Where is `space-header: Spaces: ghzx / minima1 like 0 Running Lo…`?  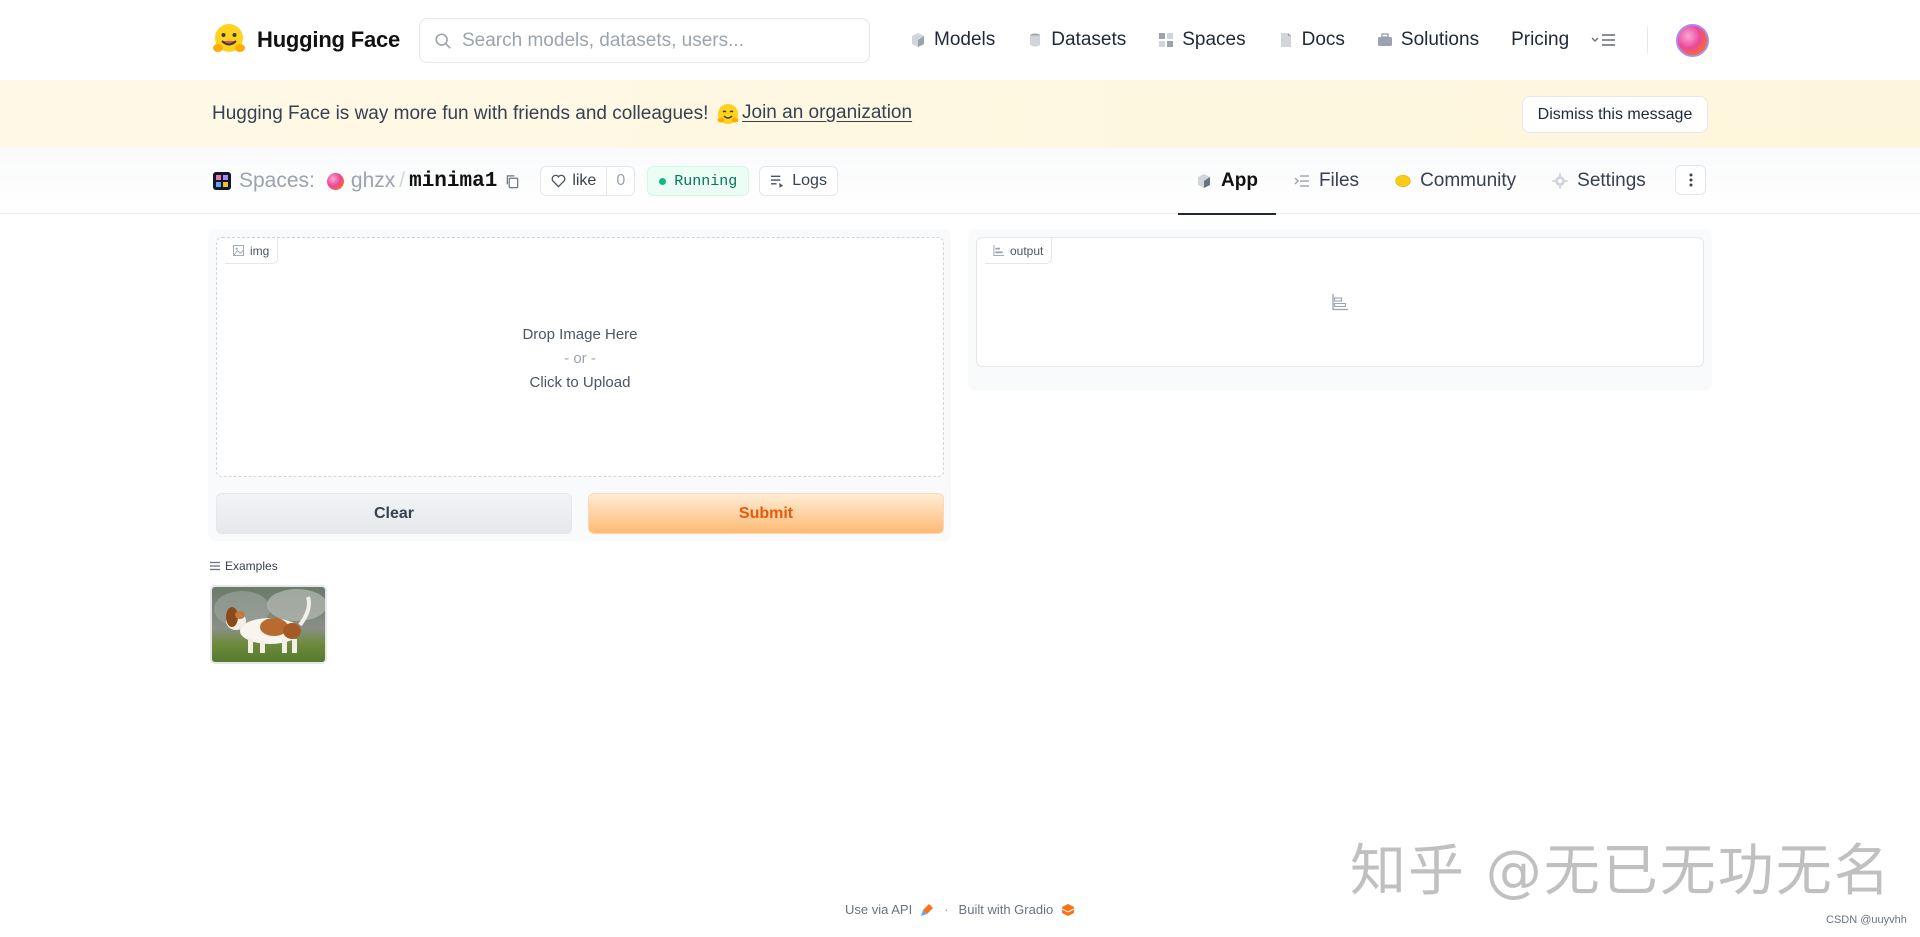
space-header: Spaces: ghzx / minima1 like 0 Running Lo… is located at coordinates (960, 181).